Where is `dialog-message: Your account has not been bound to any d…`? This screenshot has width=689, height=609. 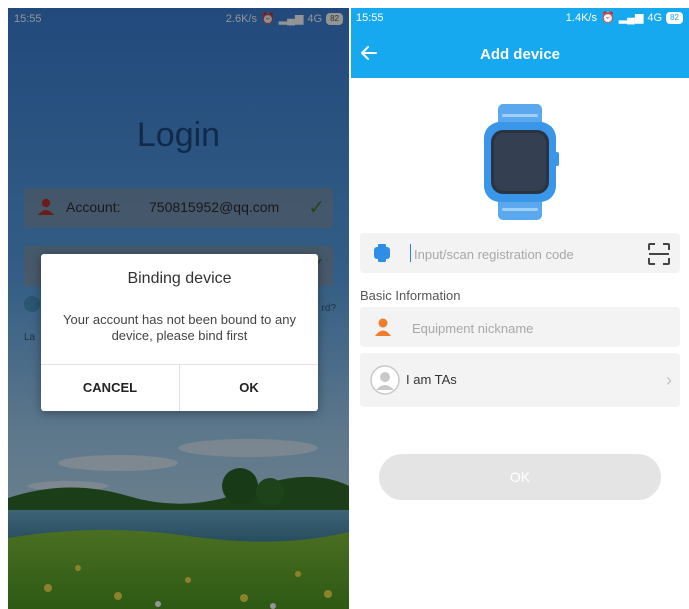
dialog-message: Your account has not been bound to any d… is located at coordinates (179, 327).